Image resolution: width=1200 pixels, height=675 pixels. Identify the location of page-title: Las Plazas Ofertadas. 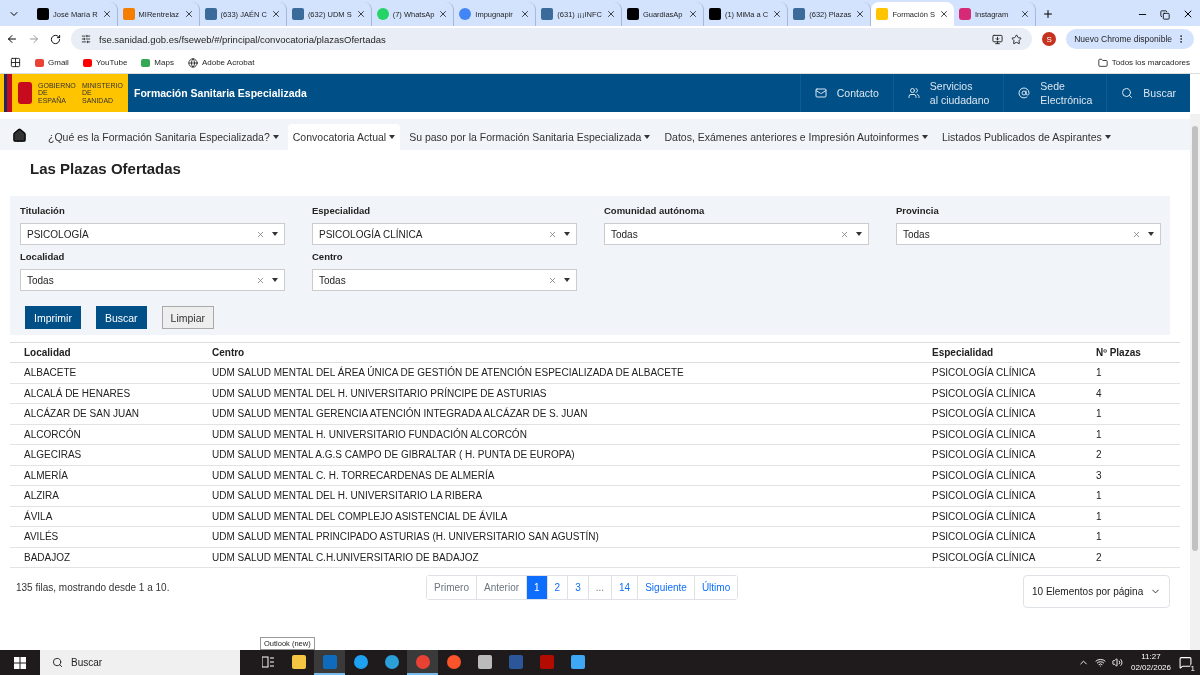
(106, 168).